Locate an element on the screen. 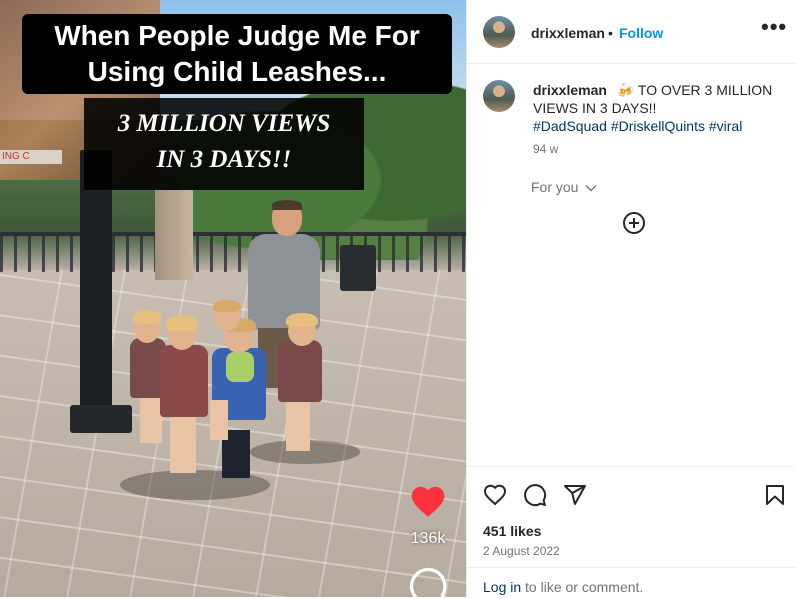  login-prompt-text: Log in to like or comment. is located at coordinates (563, 587).